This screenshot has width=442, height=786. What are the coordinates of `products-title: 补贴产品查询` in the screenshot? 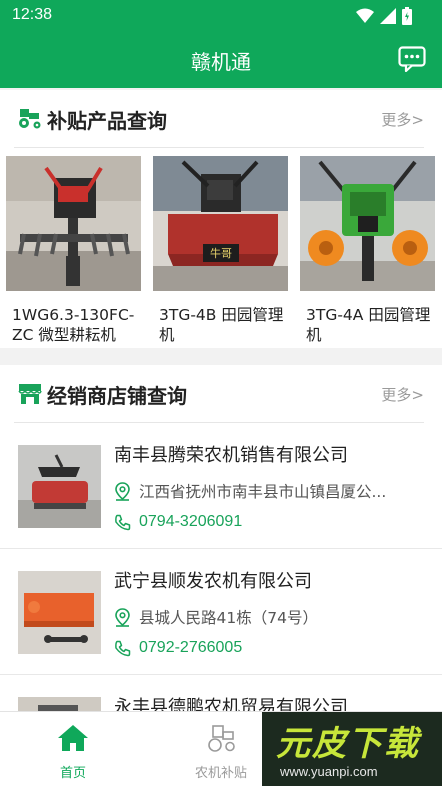 It's located at (107, 121).